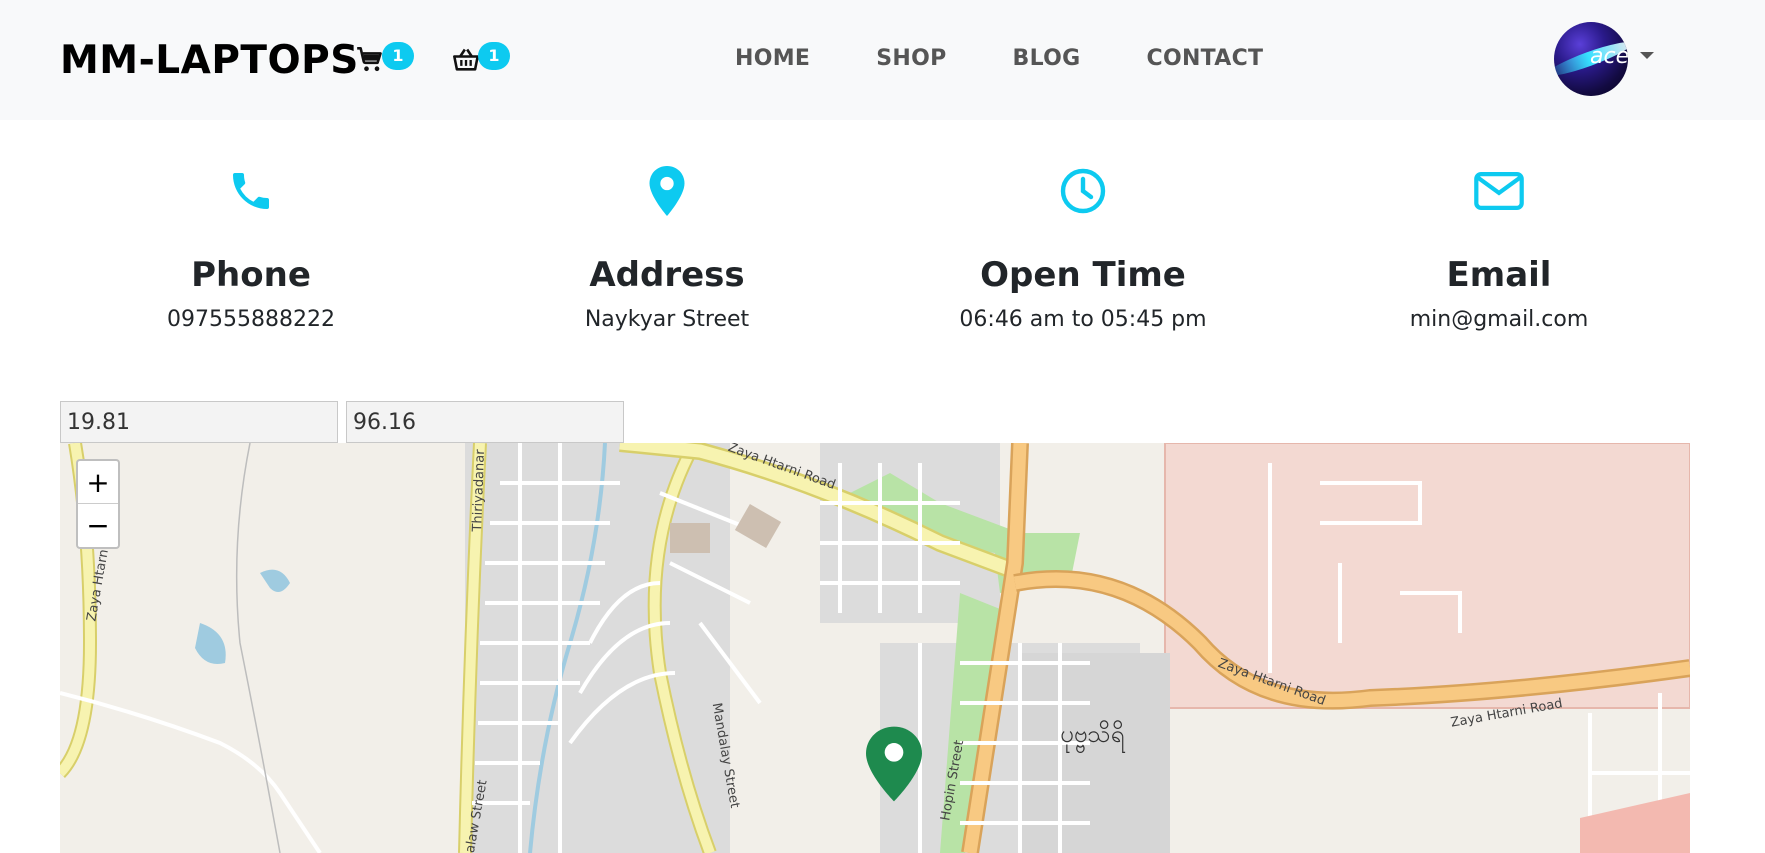  Describe the element at coordinates (494, 56) in the screenshot. I see `basket-count-badge: 1` at that location.